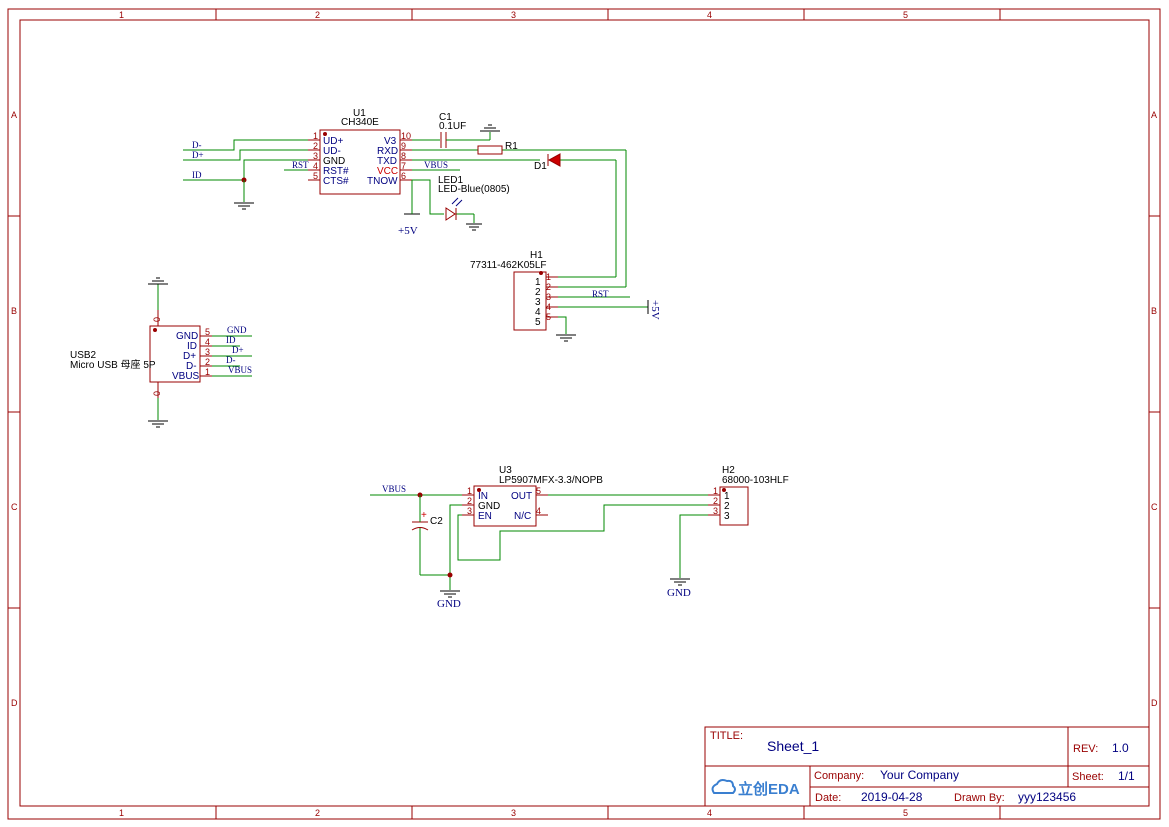  I want to click on h1-value: 77311-462K05LF, so click(508, 265).